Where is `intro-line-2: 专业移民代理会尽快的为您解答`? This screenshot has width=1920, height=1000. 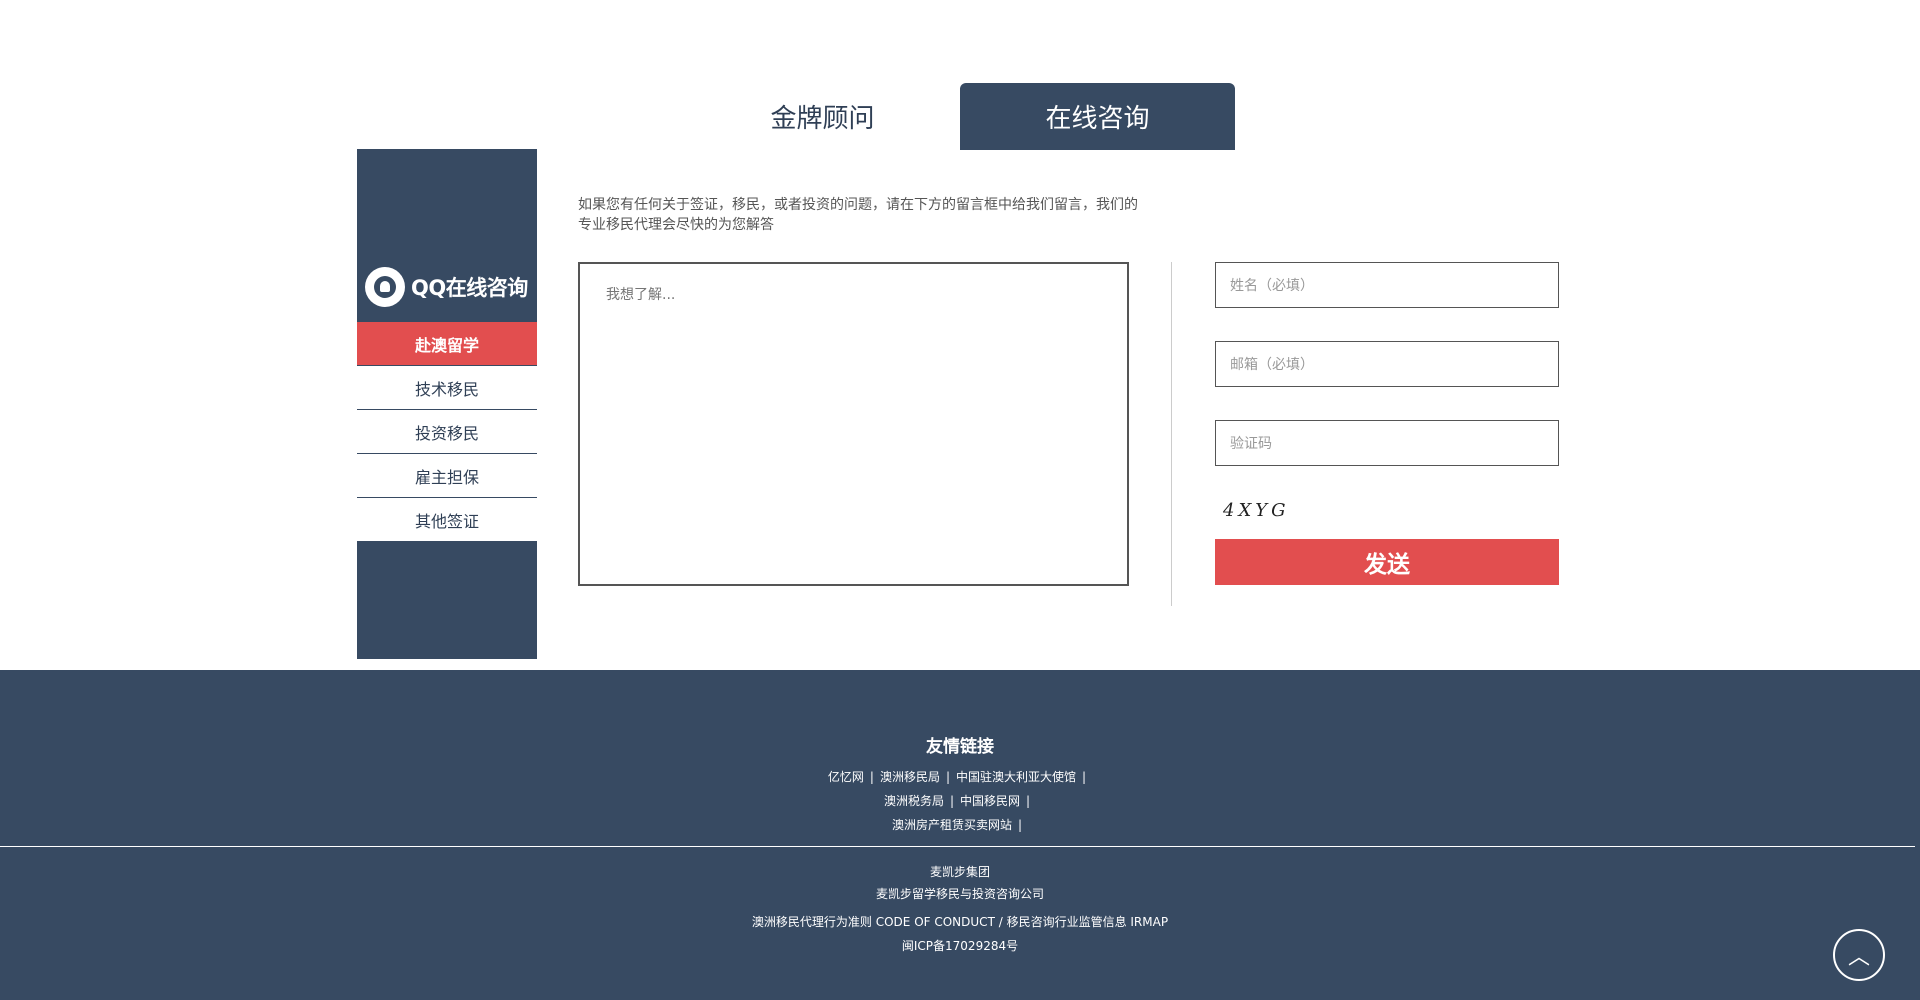 intro-line-2: 专业移民代理会尽快的为您解答 is located at coordinates (676, 225).